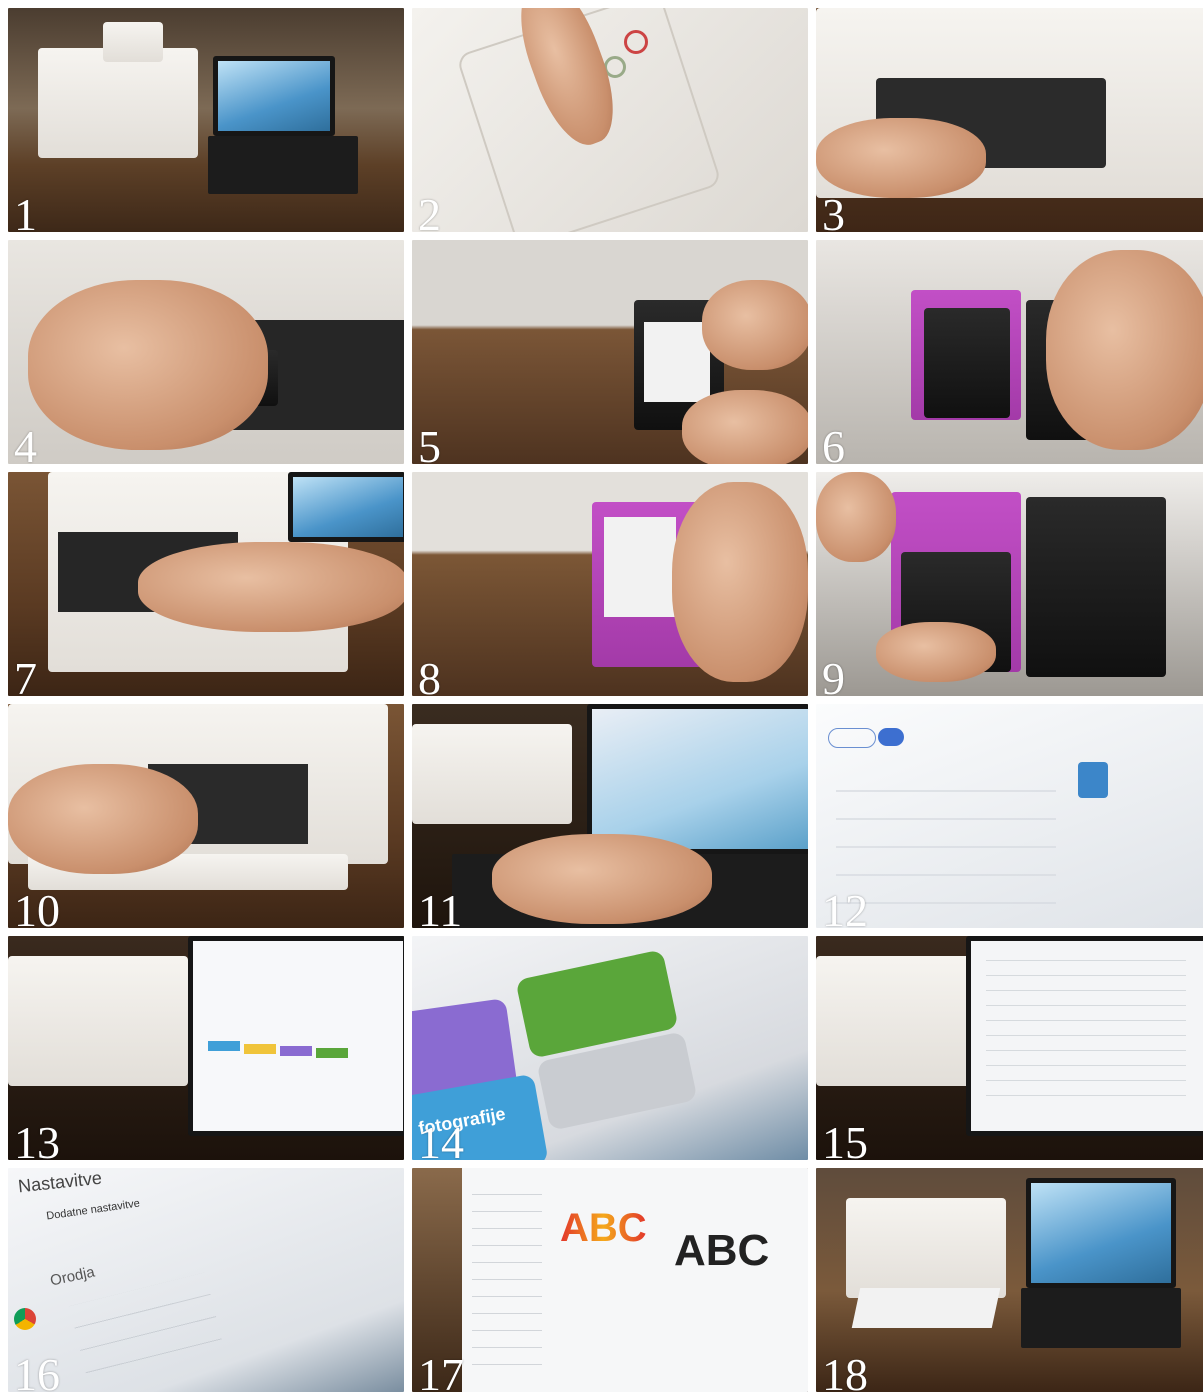  I want to click on result-list, so click(946, 839).